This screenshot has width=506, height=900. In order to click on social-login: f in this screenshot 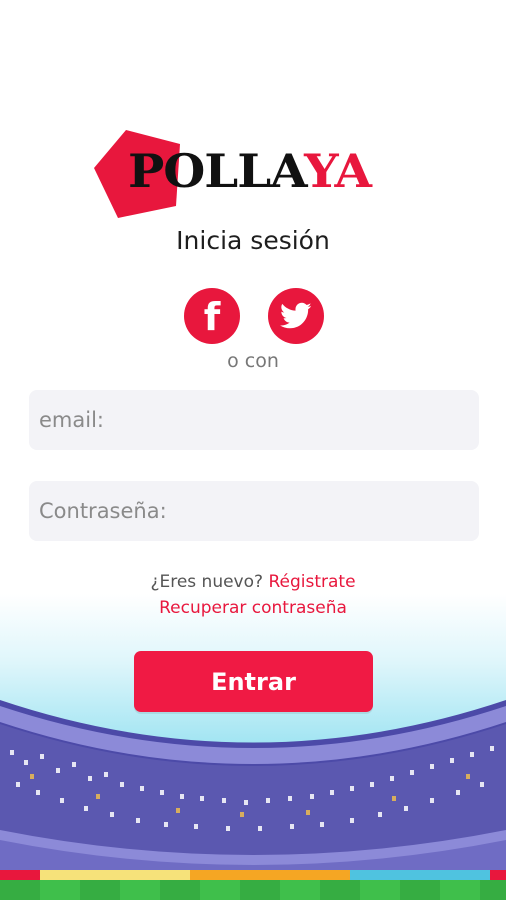, I will do `click(253, 316)`.